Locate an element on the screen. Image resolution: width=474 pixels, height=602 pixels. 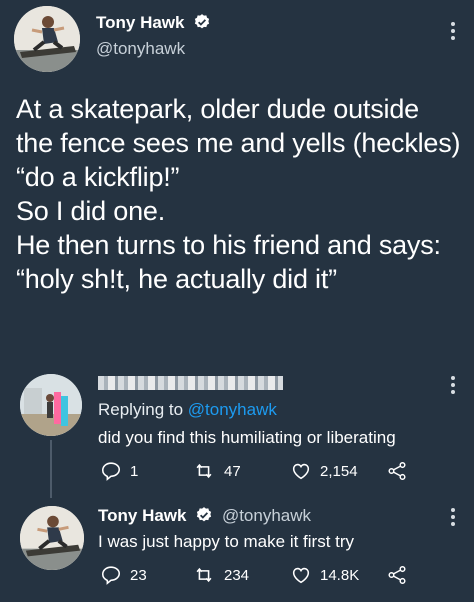
retweet-count: 47 is located at coordinates (232, 471).